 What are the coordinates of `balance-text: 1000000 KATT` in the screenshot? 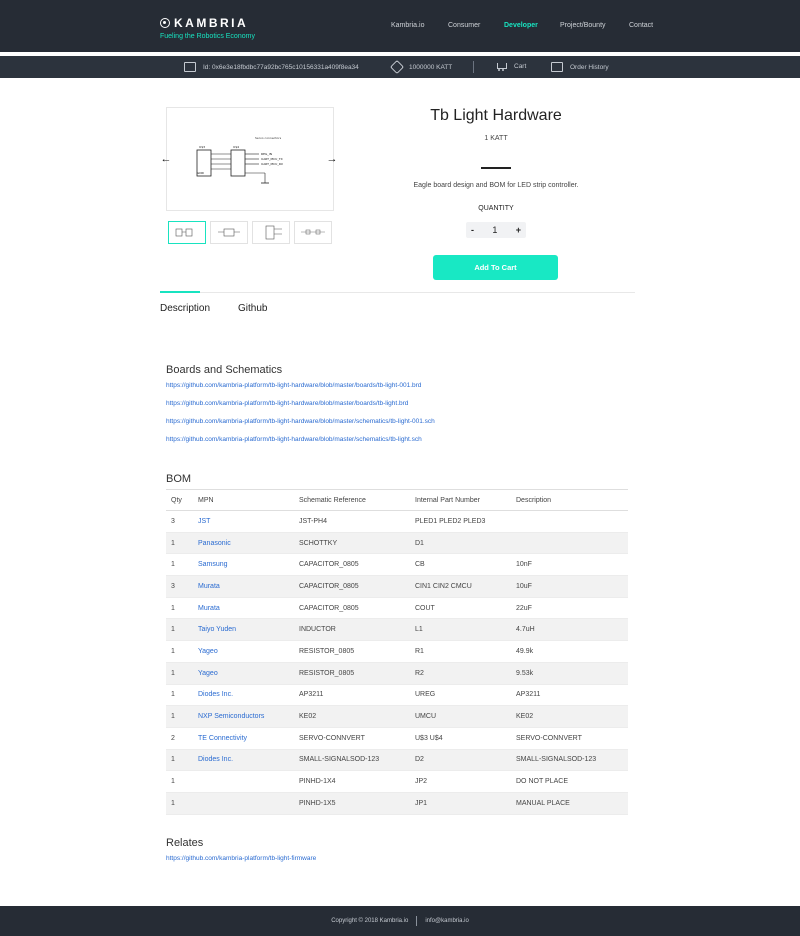 It's located at (431, 67).